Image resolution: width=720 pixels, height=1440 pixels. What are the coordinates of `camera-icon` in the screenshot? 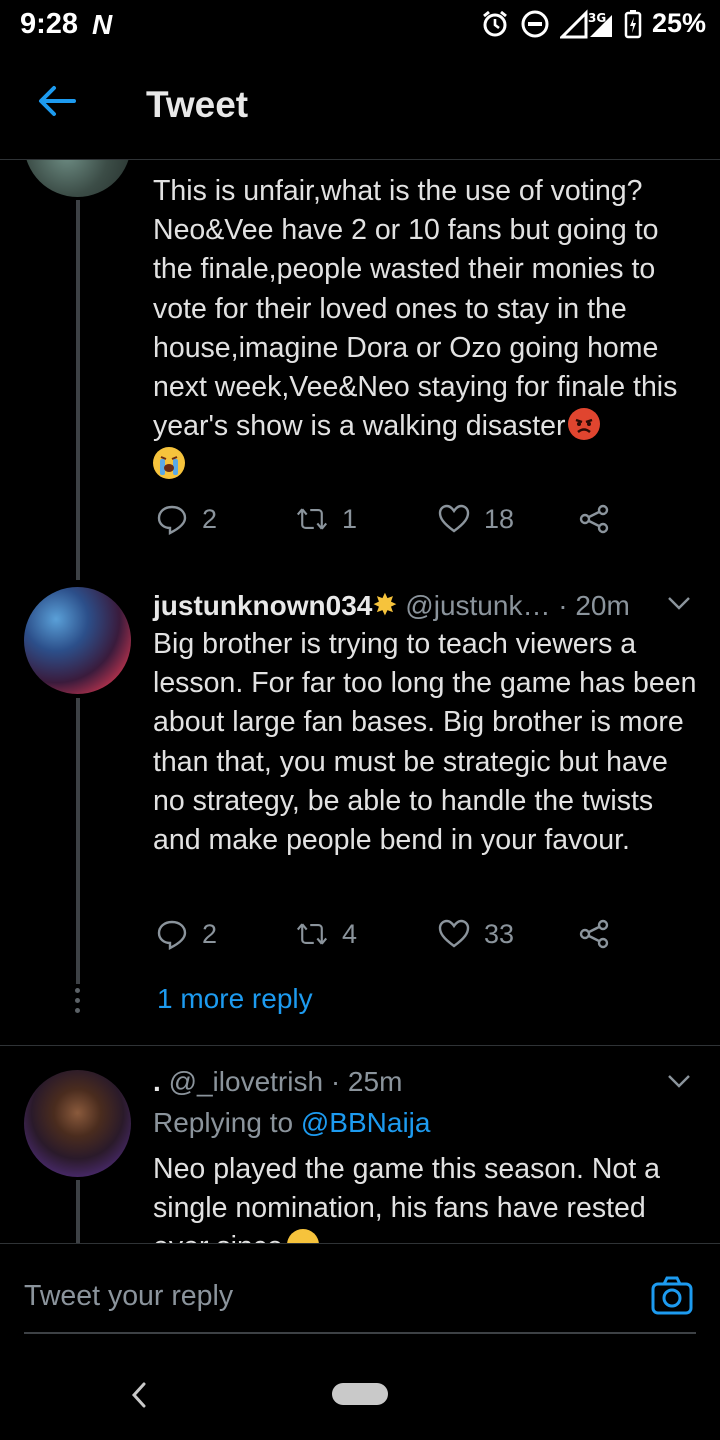 It's located at (672, 1296).